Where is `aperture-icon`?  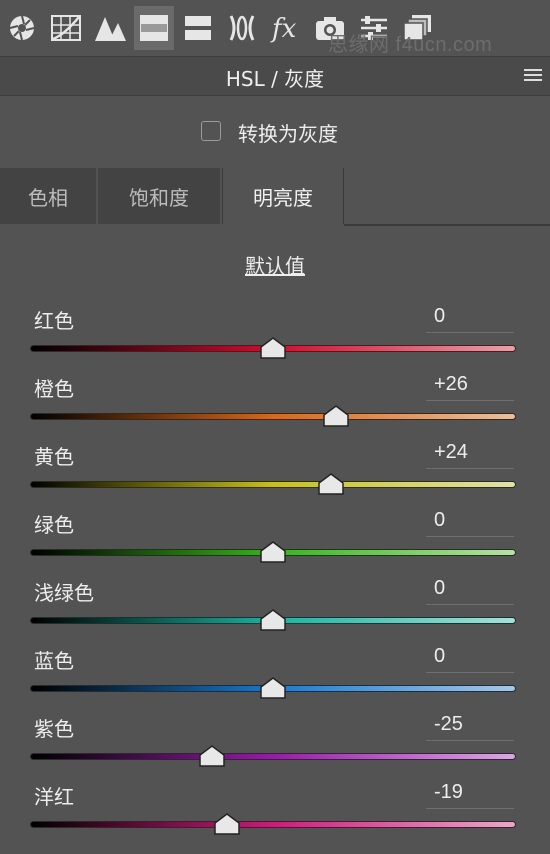
aperture-icon is located at coordinates (22, 28).